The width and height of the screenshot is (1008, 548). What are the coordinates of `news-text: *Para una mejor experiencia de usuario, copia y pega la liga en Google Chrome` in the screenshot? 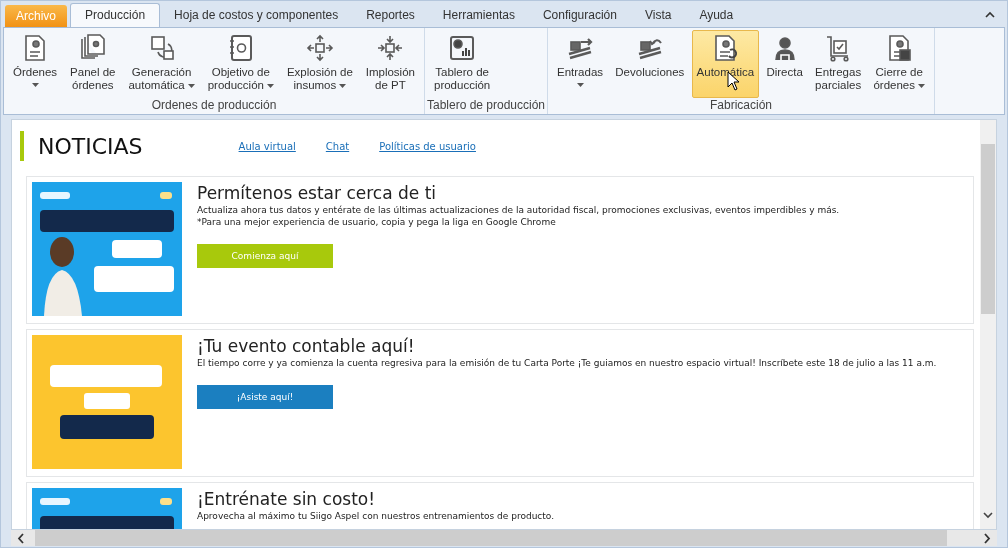 It's located at (376, 222).